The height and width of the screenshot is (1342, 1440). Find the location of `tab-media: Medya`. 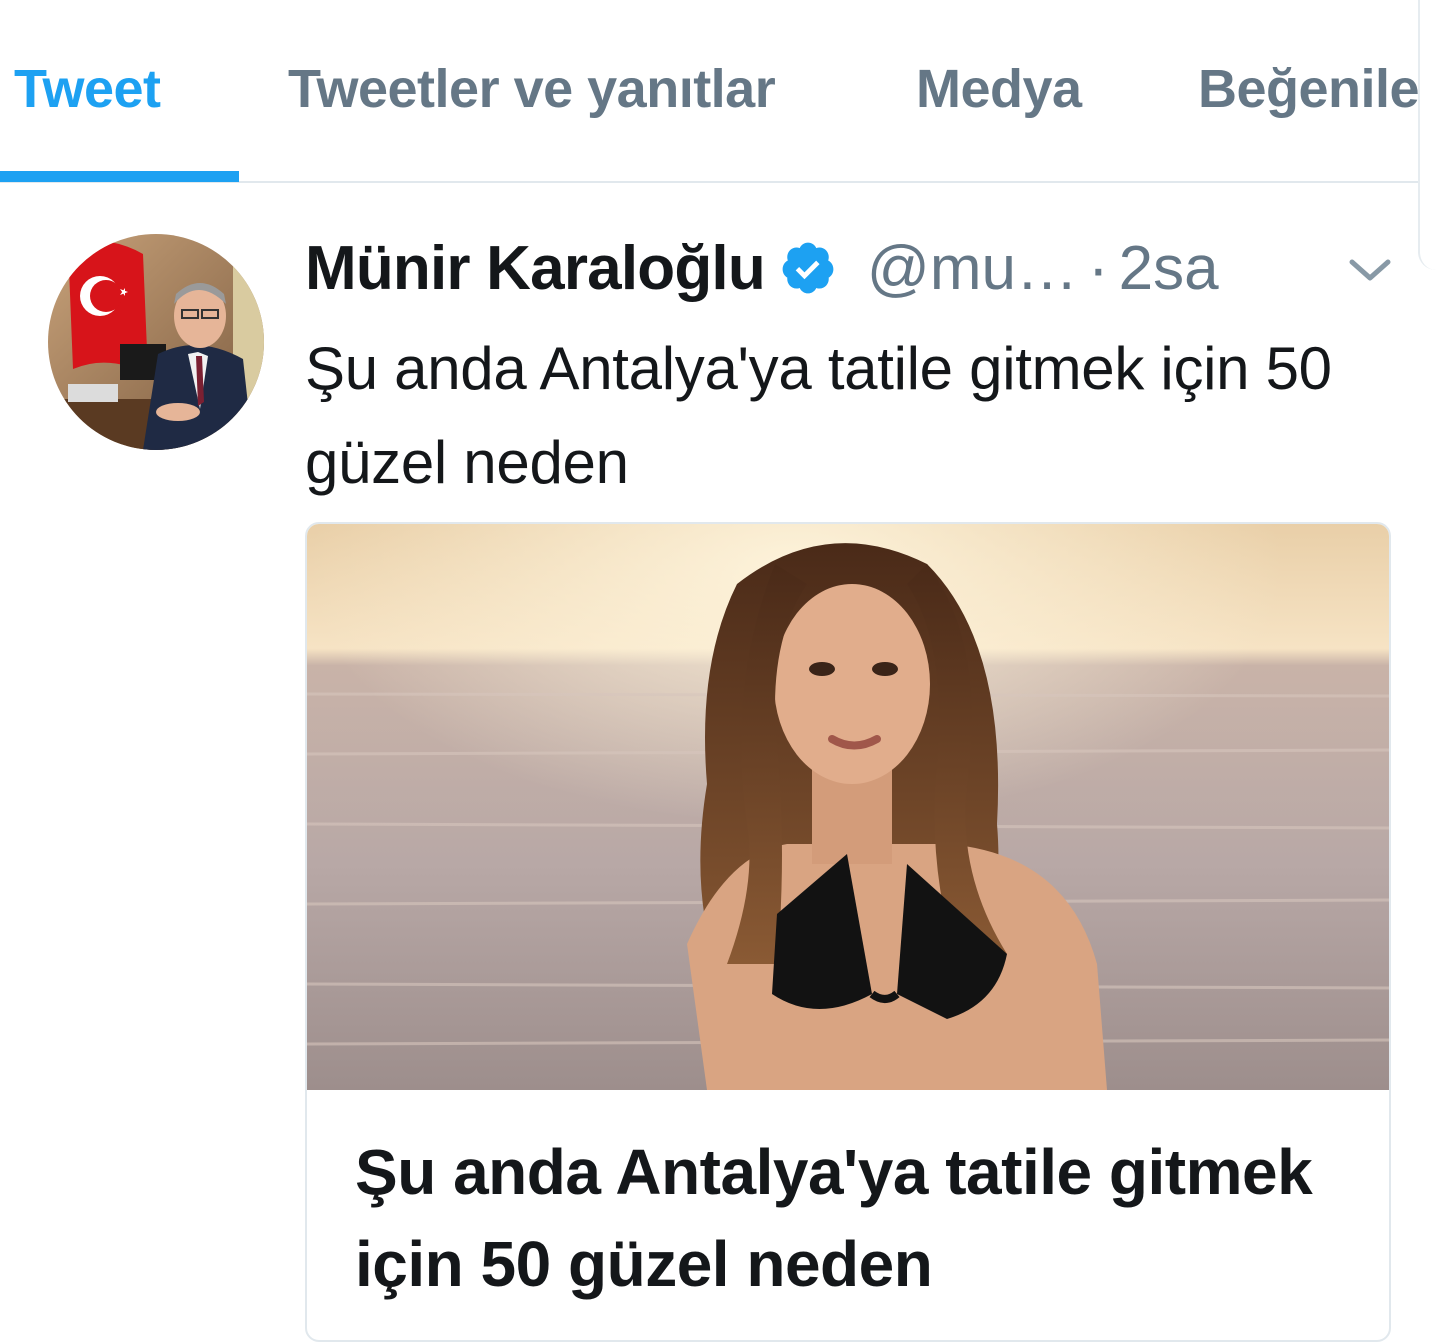

tab-media: Medya is located at coordinates (999, 89).